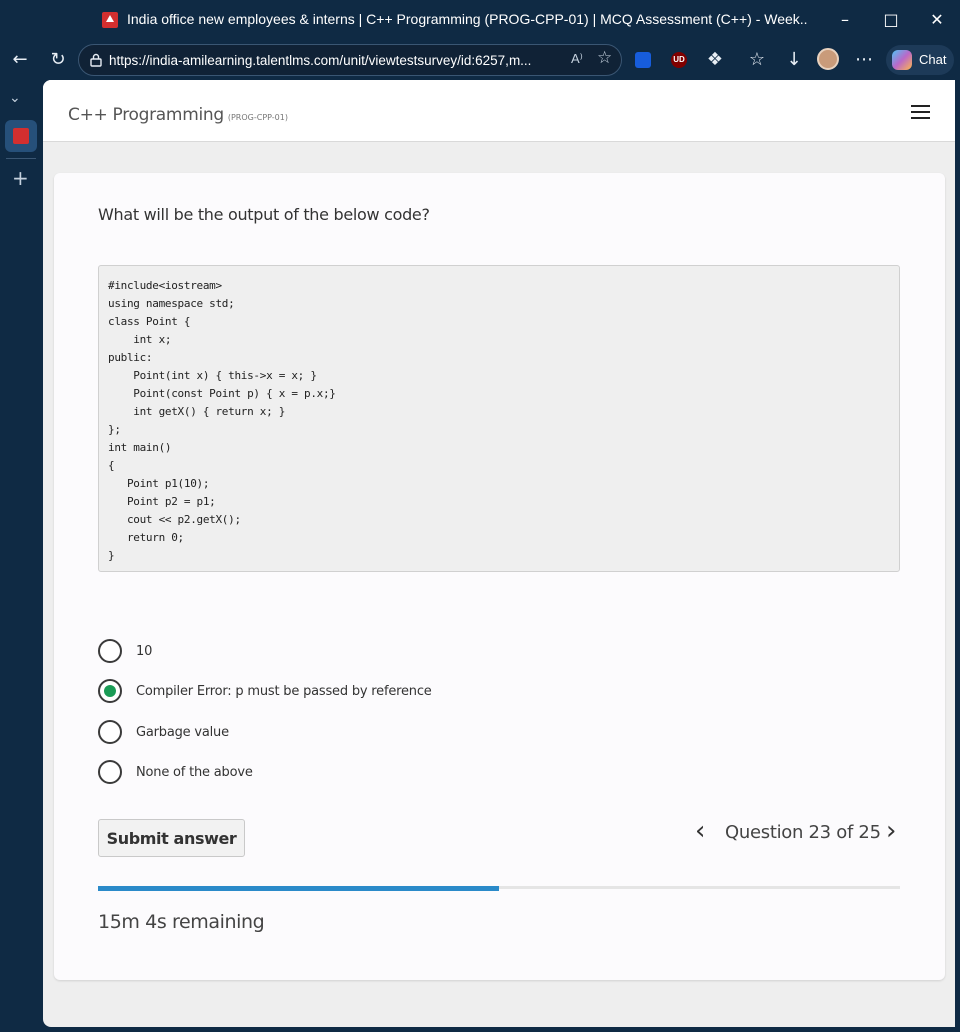  I want to click on new-tab-icon: +, so click(20, 178).